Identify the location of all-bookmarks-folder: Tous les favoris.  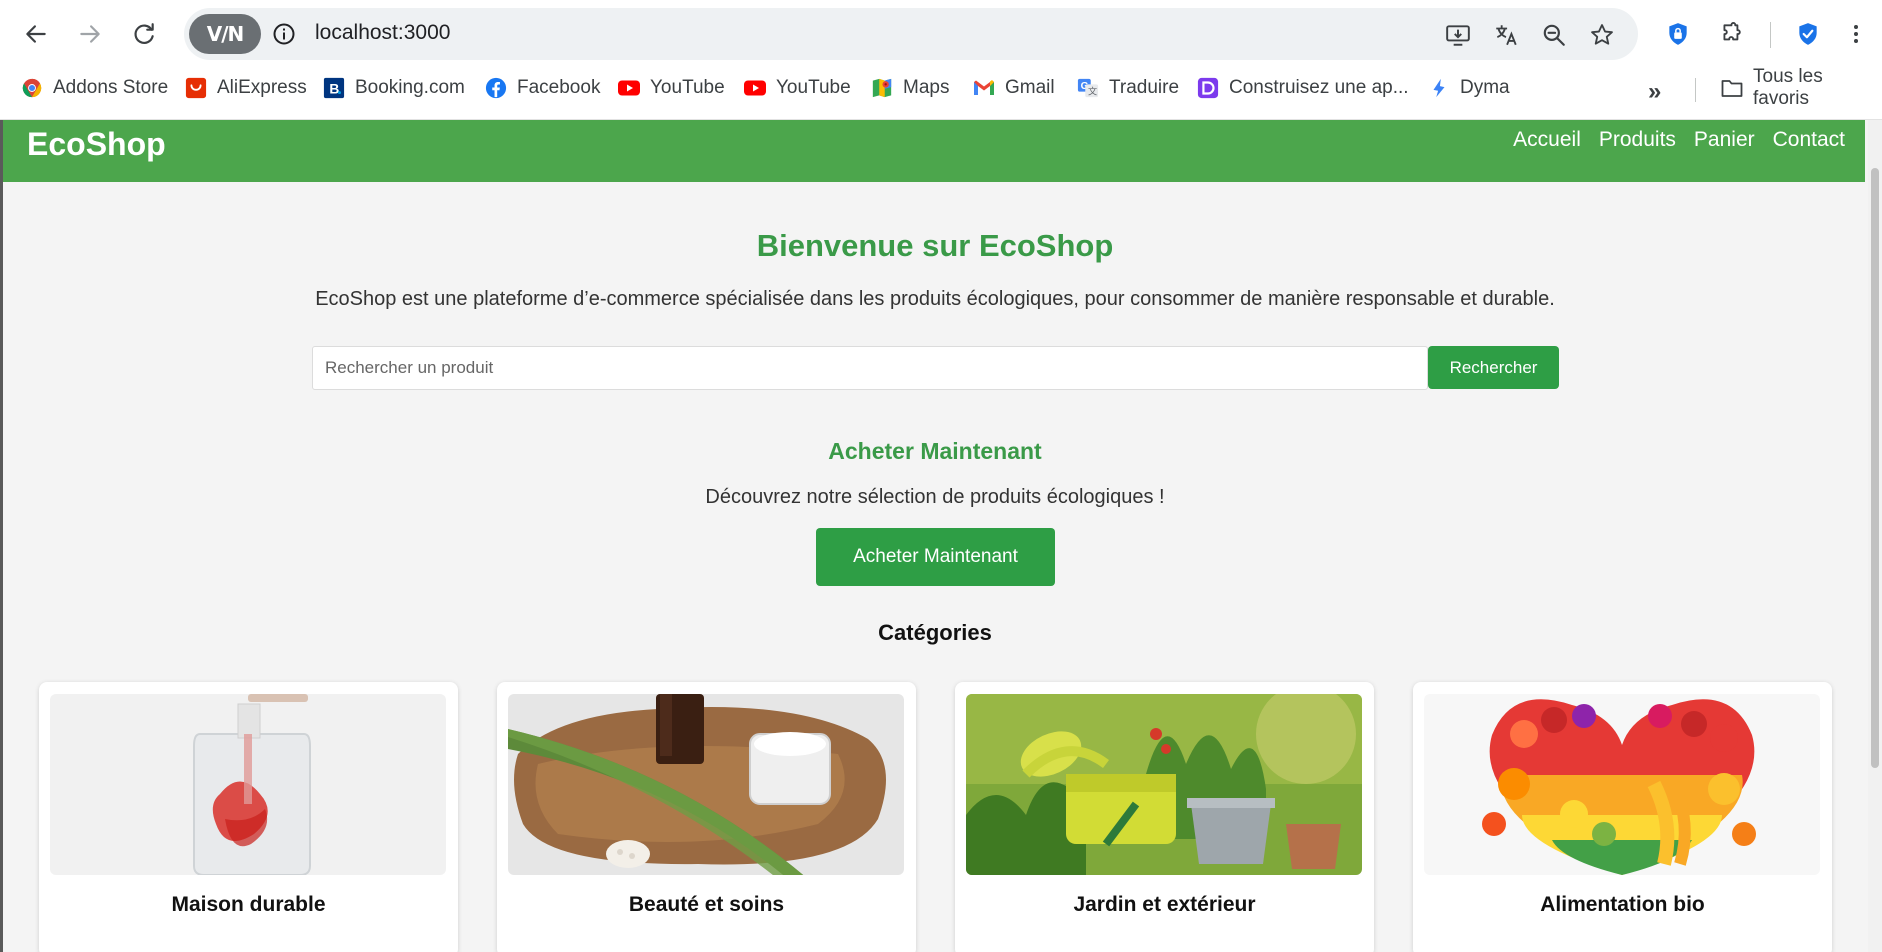
(1801, 87).